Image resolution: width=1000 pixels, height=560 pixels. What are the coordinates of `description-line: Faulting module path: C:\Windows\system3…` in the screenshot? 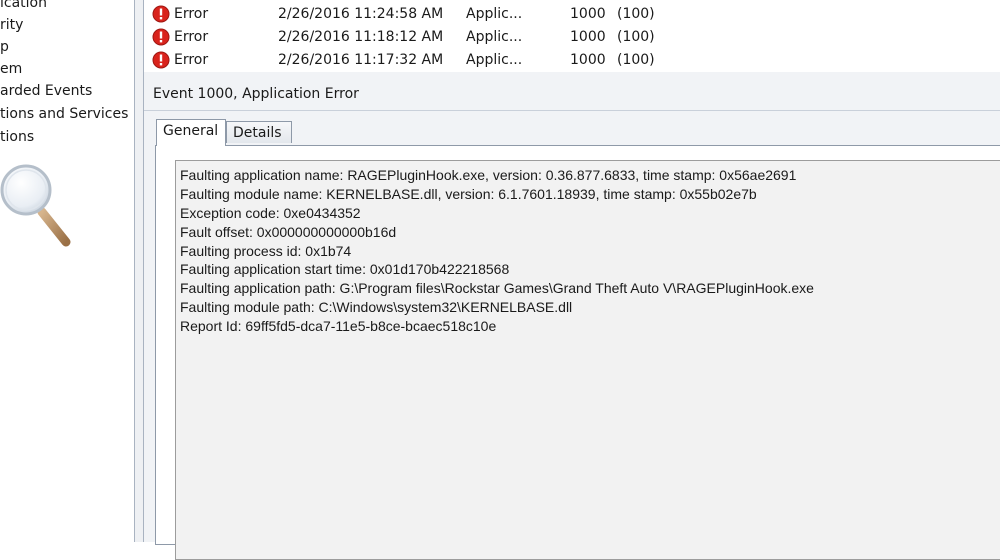 It's located at (376, 307).